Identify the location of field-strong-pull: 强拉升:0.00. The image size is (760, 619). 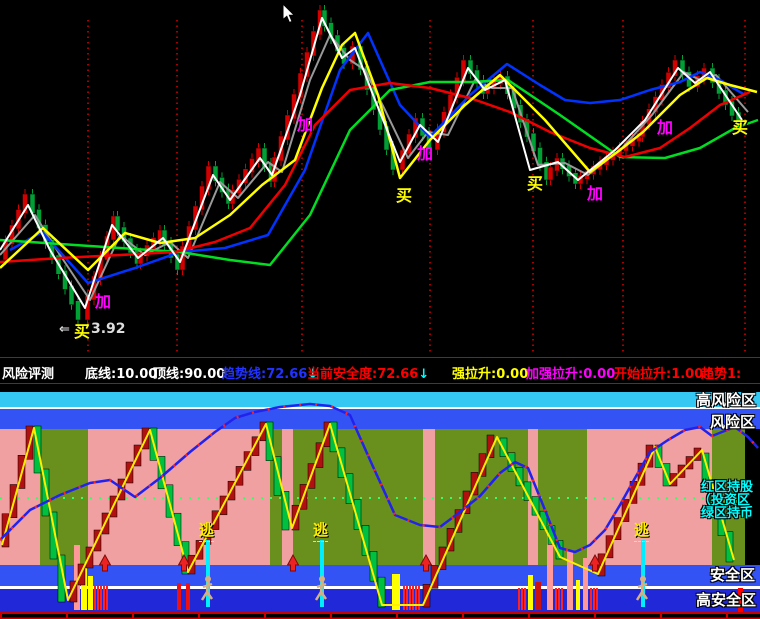
(490, 374).